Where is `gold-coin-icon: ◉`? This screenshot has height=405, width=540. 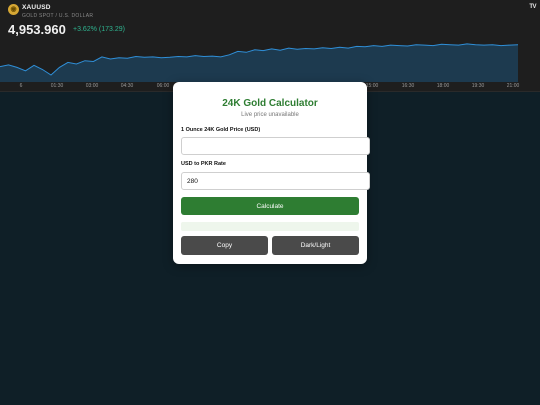
gold-coin-icon: ◉ is located at coordinates (13, 9).